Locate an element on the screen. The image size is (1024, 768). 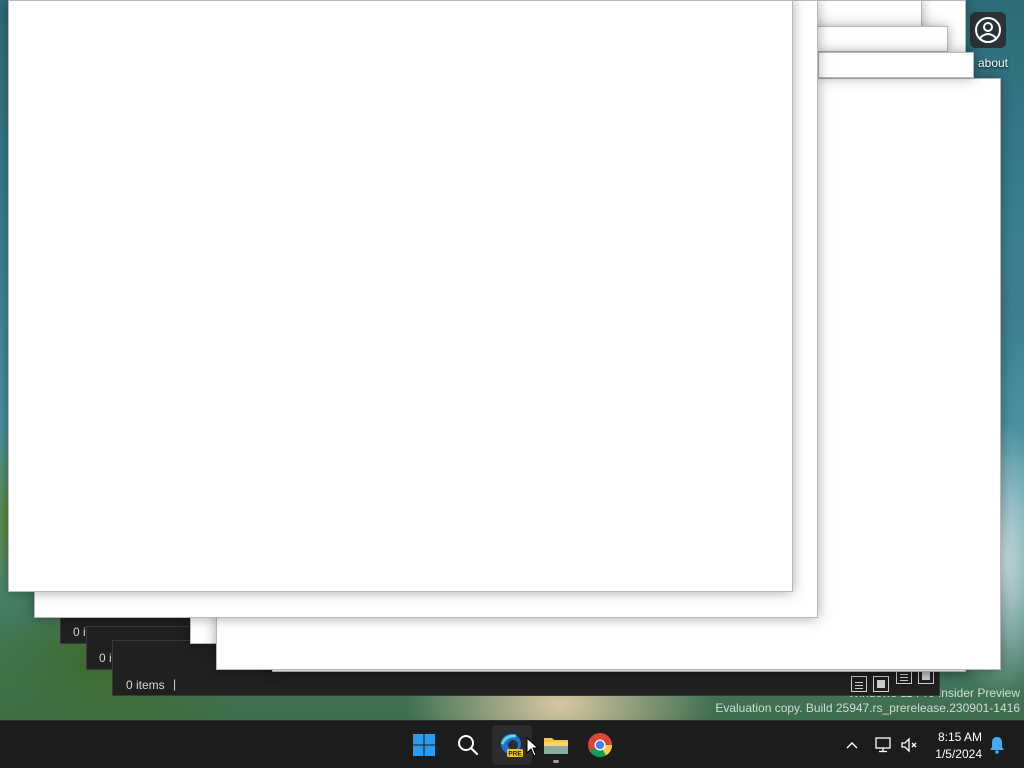
chevron-up-icon is located at coordinates (852, 745).